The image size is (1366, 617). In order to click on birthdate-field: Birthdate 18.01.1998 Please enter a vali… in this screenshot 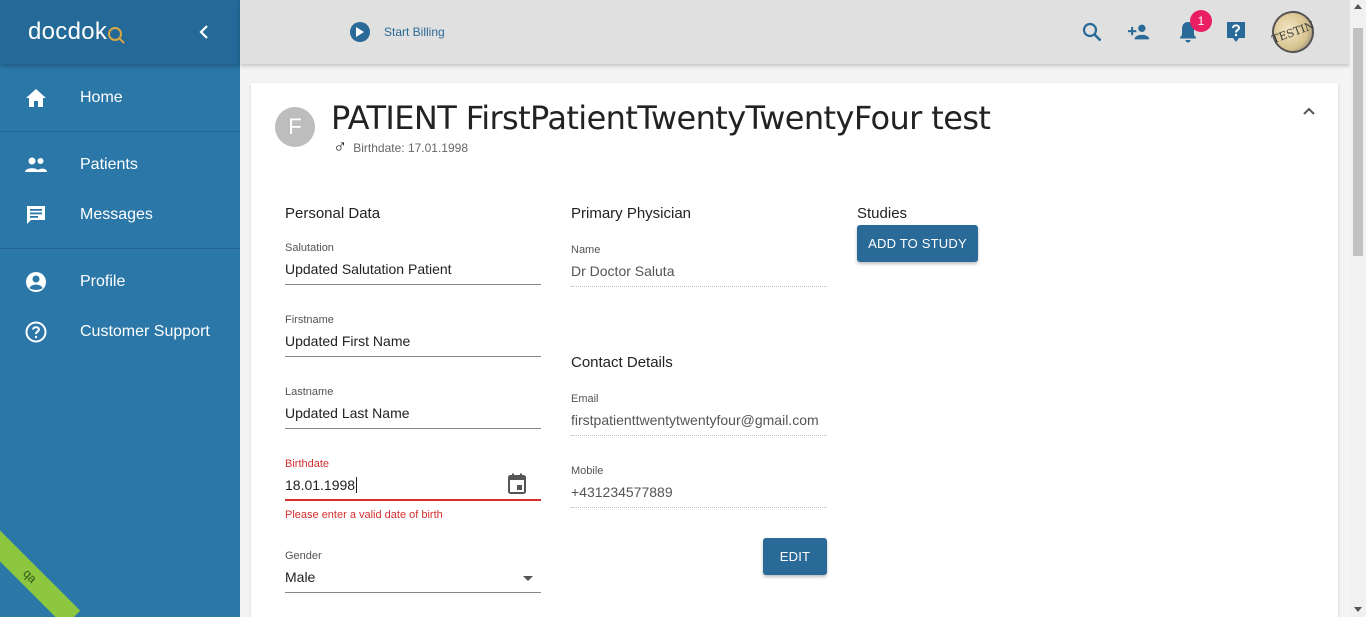, I will do `click(413, 489)`.